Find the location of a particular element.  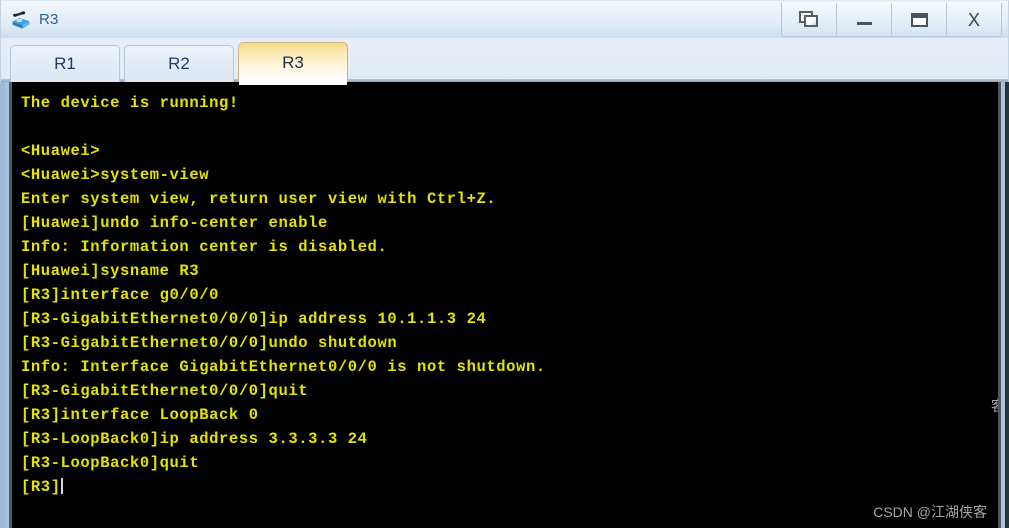

window-controls: X is located at coordinates (891, 20).